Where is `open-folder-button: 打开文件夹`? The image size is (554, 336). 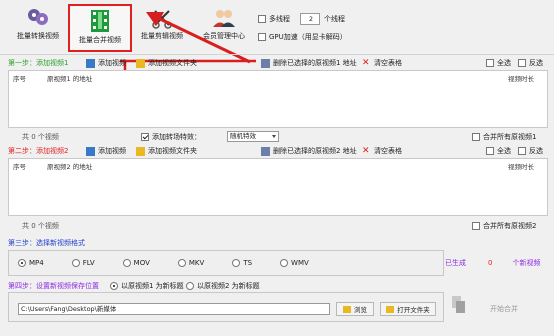
open-folder-button: 打开文件夹 is located at coordinates (408, 309).